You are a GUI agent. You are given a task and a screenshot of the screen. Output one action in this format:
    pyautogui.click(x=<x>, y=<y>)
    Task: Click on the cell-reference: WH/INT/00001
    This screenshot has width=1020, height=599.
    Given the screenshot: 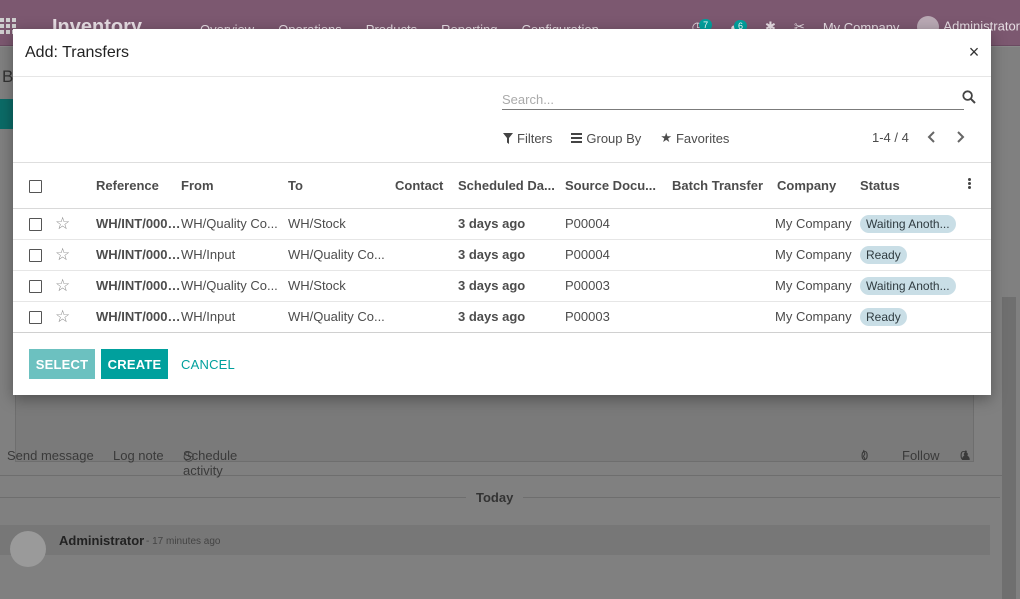 What is the action you would take?
    pyautogui.click(x=132, y=317)
    